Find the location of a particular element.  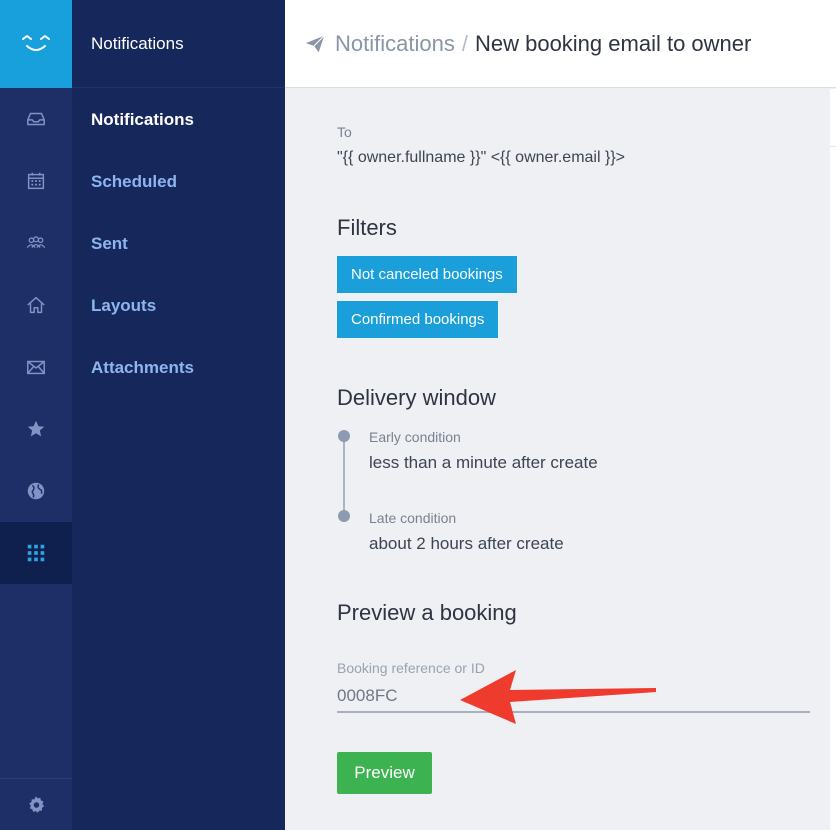

gear-icon is located at coordinates (37, 804).